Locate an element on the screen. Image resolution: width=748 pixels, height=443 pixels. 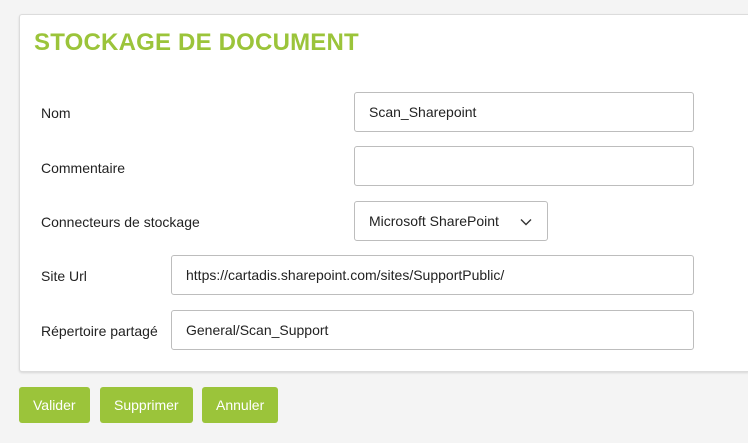
supprimer-button: Supprimer is located at coordinates (146, 405).